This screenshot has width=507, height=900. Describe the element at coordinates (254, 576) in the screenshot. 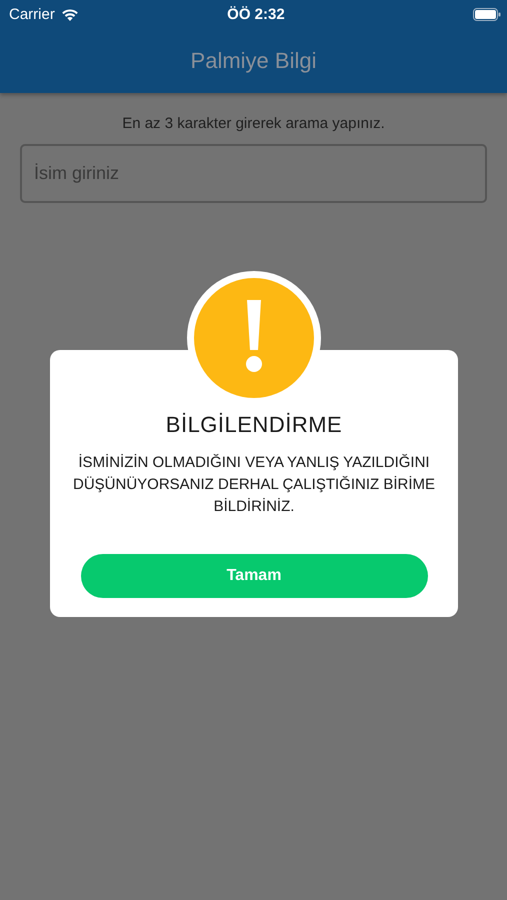

I see `ok-button: Tamam` at that location.